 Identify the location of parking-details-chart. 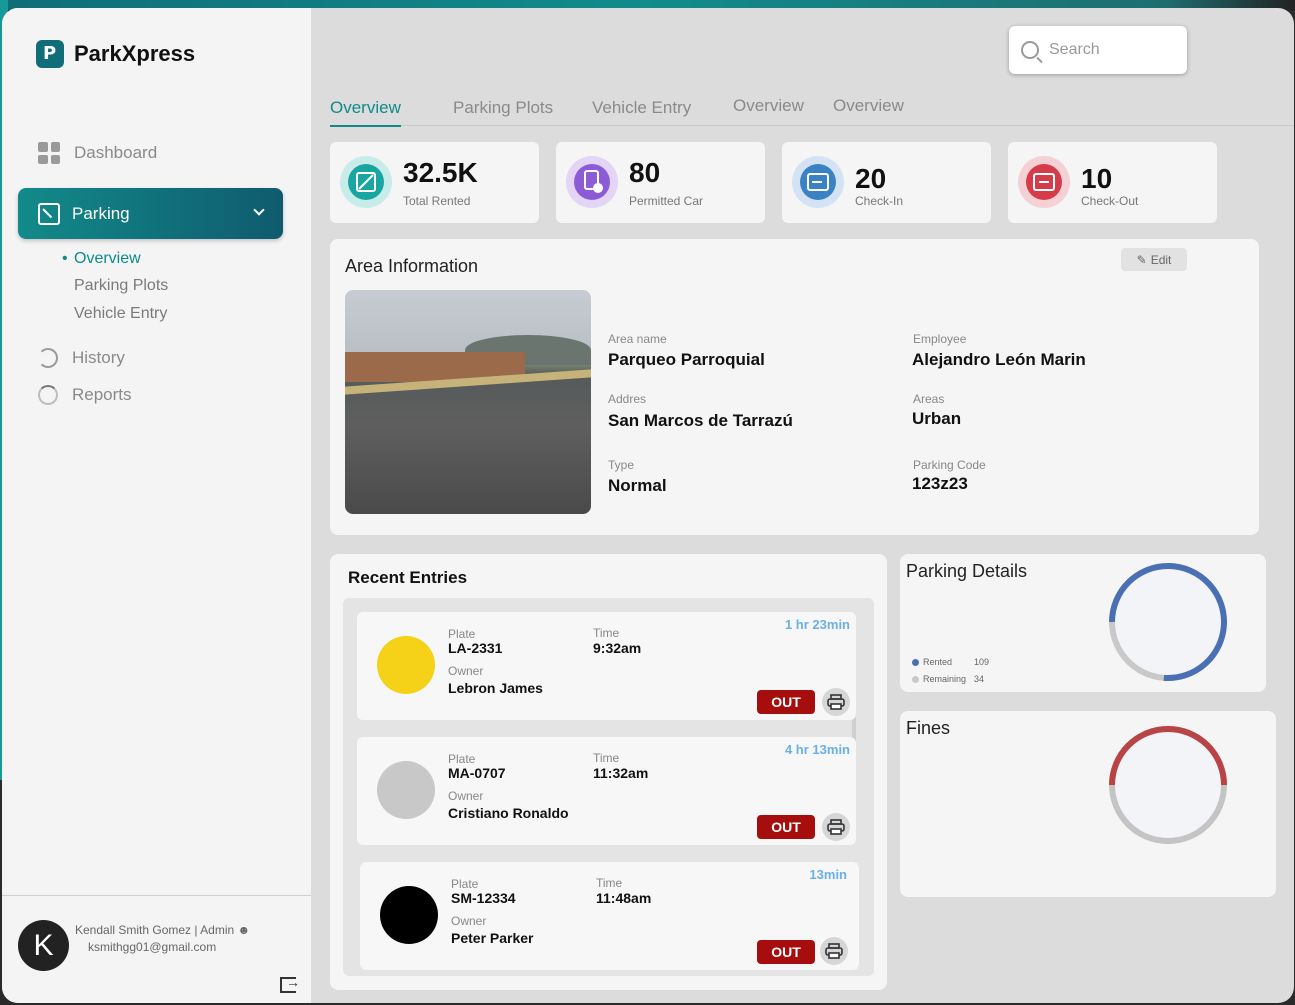
(1168, 622).